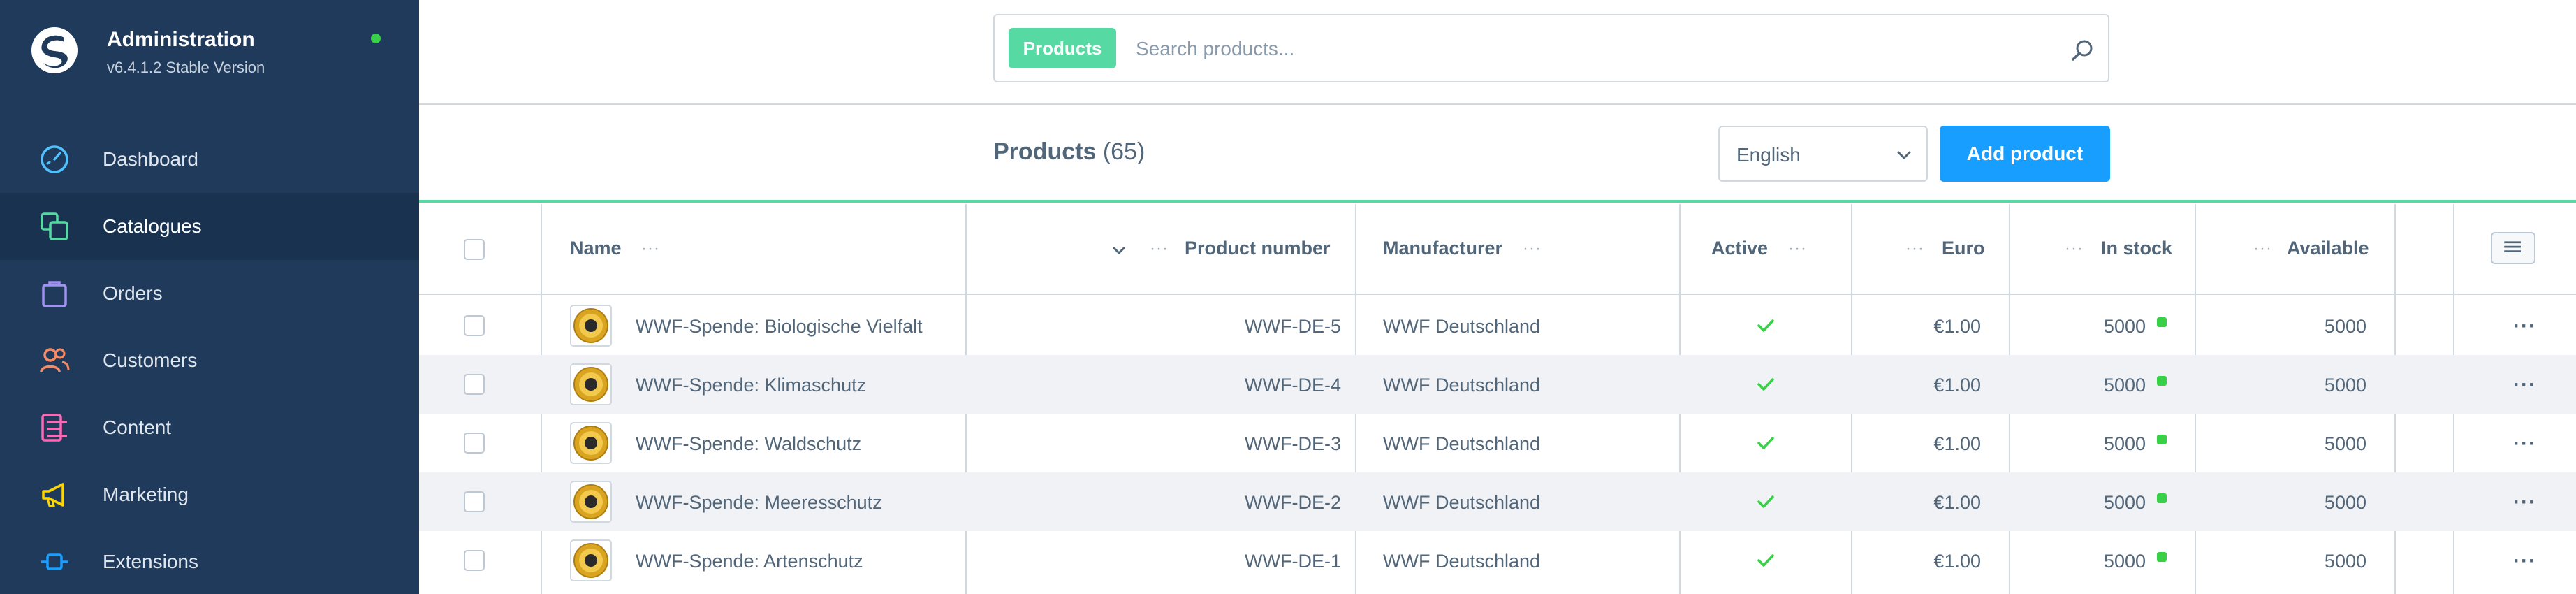  I want to click on sidebar-item-label: Orders, so click(133, 293).